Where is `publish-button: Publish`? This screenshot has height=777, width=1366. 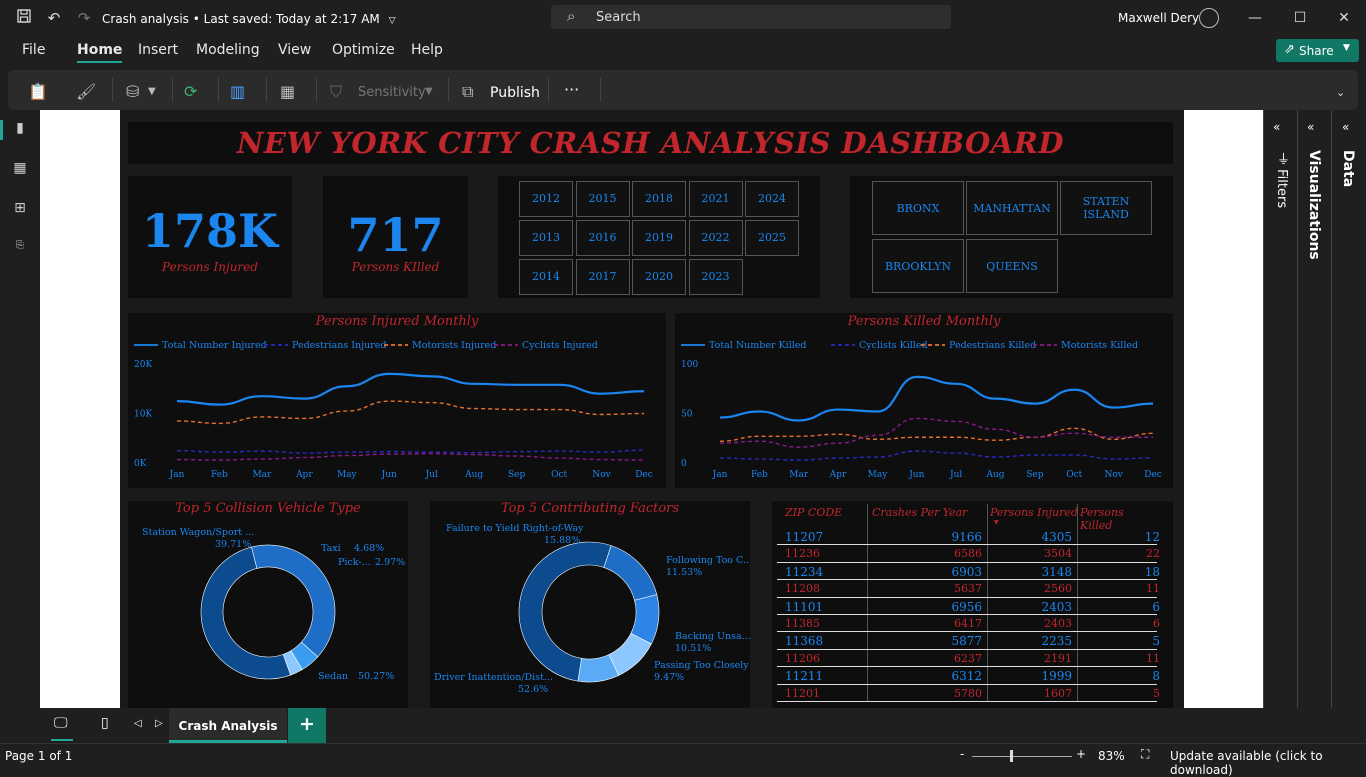 publish-button: Publish is located at coordinates (515, 93).